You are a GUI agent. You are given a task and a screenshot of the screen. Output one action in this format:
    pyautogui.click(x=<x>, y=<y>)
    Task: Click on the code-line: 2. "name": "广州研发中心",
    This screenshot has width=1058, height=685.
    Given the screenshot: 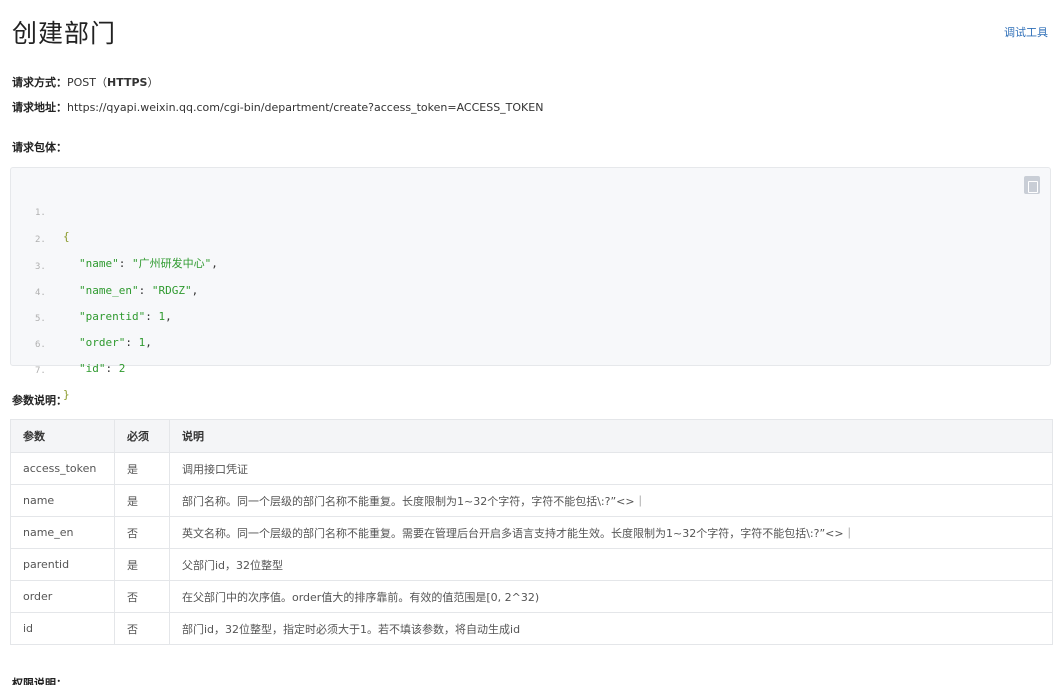 What is the action you would take?
    pyautogui.click(x=114, y=237)
    